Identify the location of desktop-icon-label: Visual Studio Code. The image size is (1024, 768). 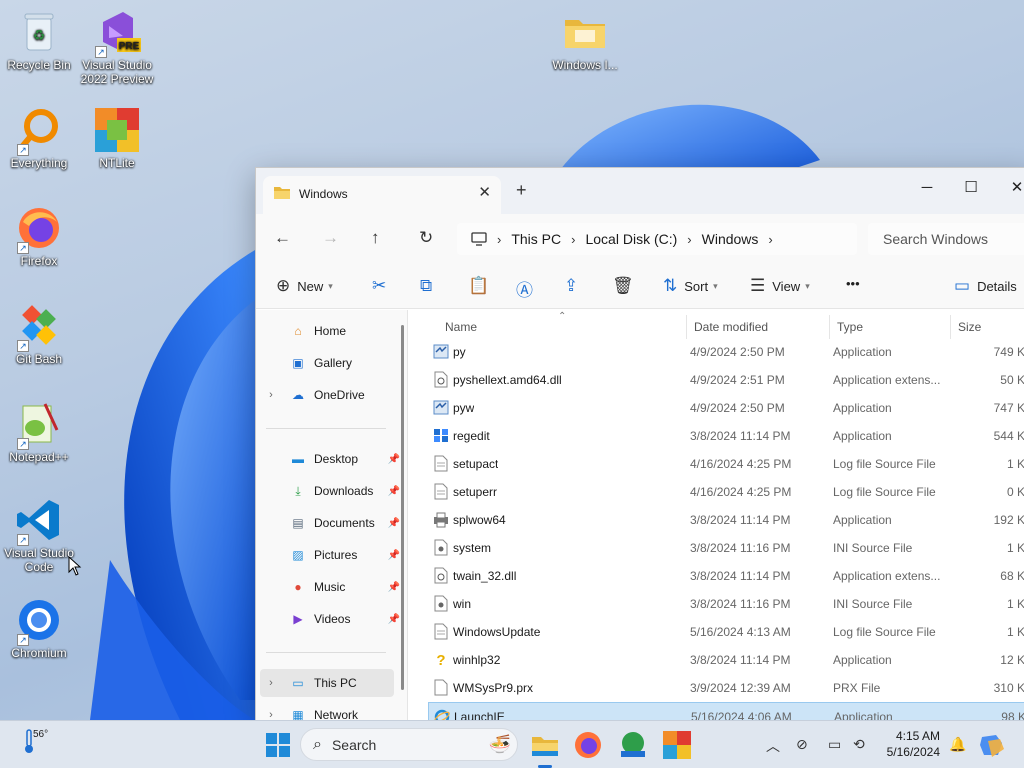
(39, 560).